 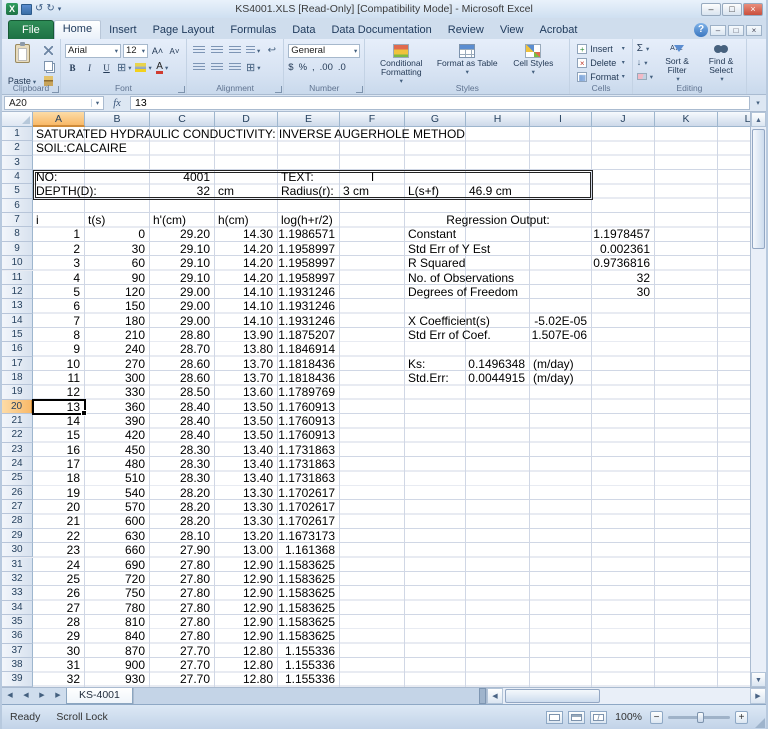 I want to click on fill-color-button: ▾, so click(x=143, y=67).